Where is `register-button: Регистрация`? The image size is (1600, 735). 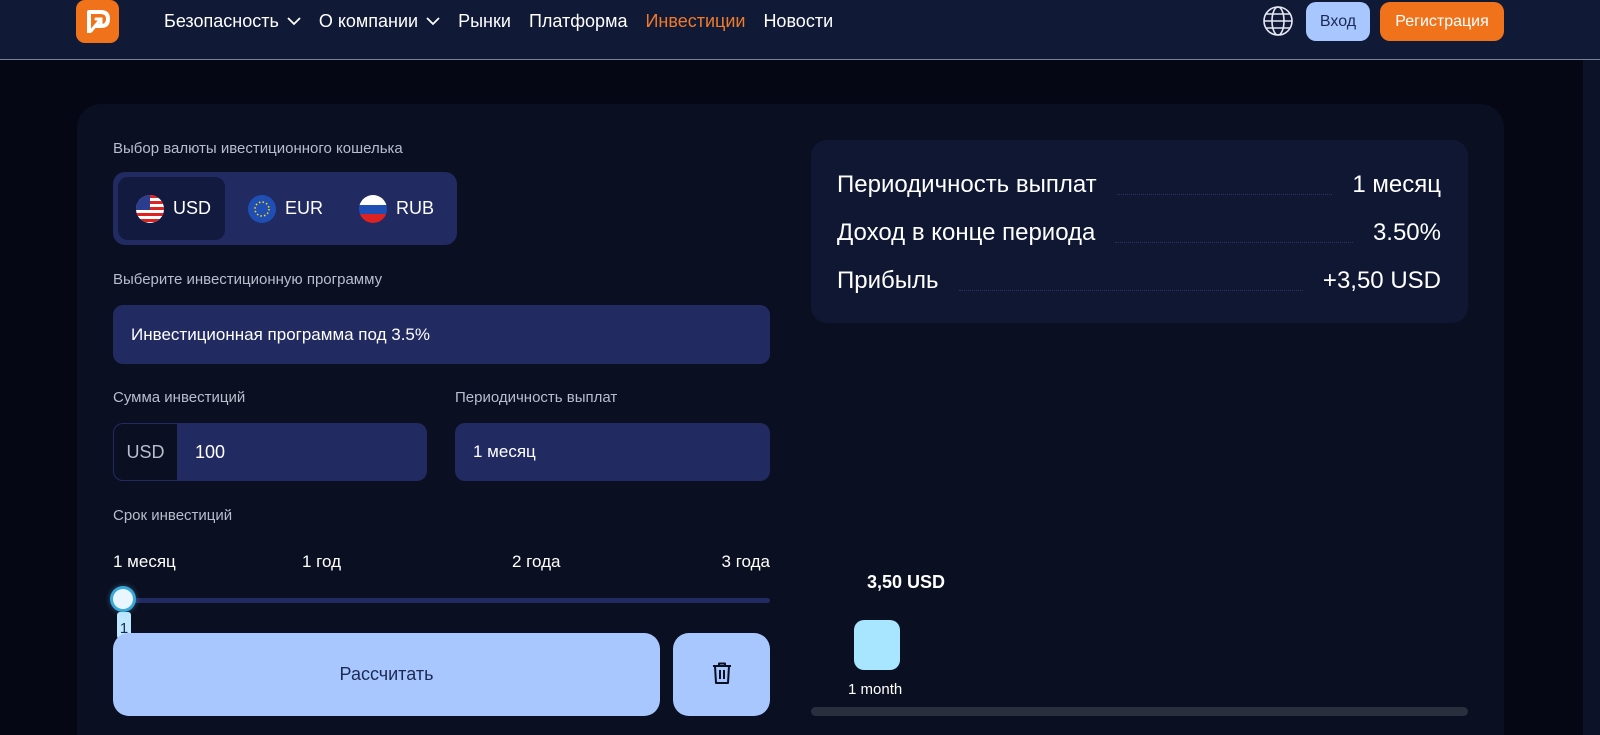
register-button: Регистрация is located at coordinates (1442, 21).